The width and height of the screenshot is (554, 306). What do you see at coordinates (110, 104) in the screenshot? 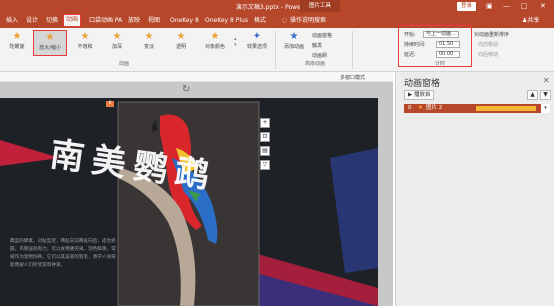
I see `animation-tag: 0` at bounding box center [110, 104].